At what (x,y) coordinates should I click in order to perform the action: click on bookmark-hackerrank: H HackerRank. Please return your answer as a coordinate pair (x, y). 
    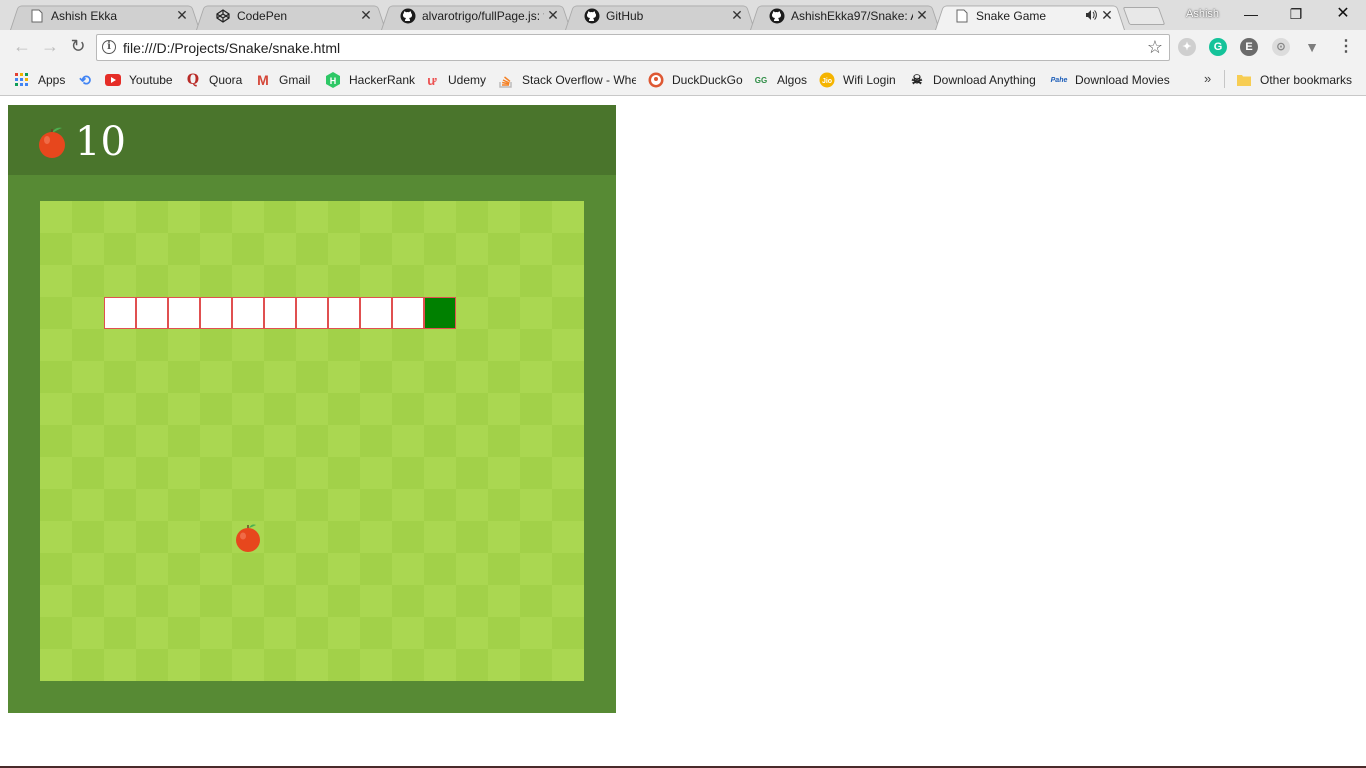
    Looking at the image, I should click on (370, 80).